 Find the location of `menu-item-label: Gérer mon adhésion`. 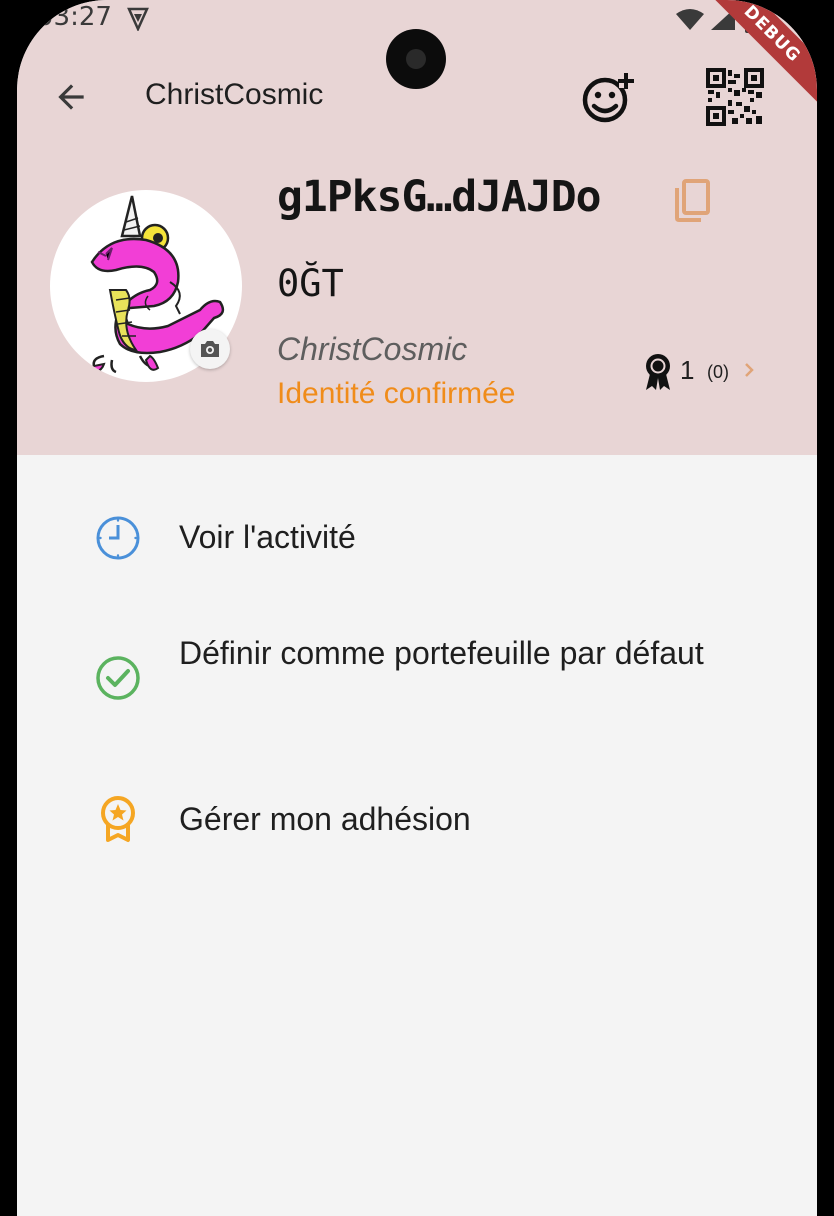

menu-item-label: Gérer mon adhésion is located at coordinates (325, 819).